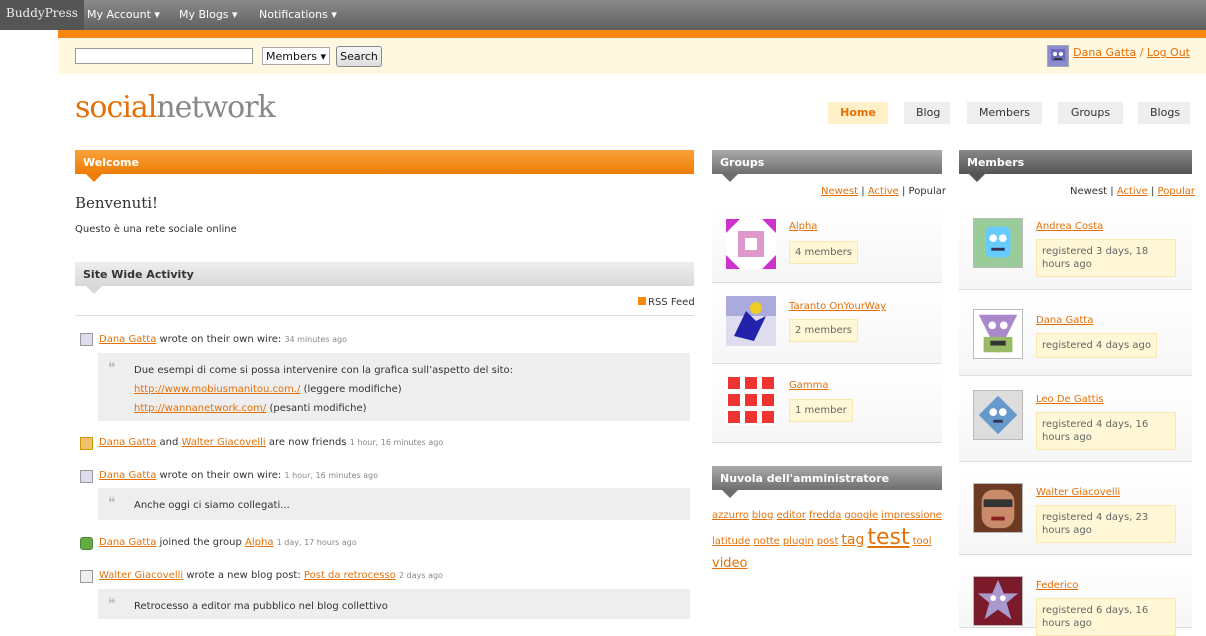  What do you see at coordinates (888, 537) in the screenshot?
I see `tag-link: test` at bounding box center [888, 537].